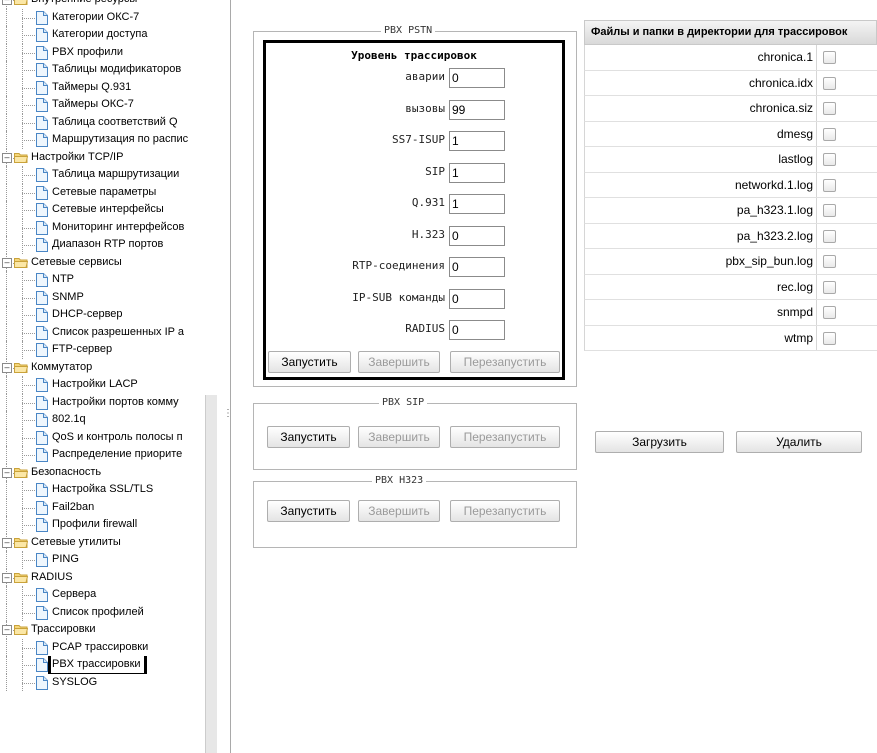 Image resolution: width=877 pixels, height=753 pixels. I want to click on tree-item: NTP, so click(102, 280).